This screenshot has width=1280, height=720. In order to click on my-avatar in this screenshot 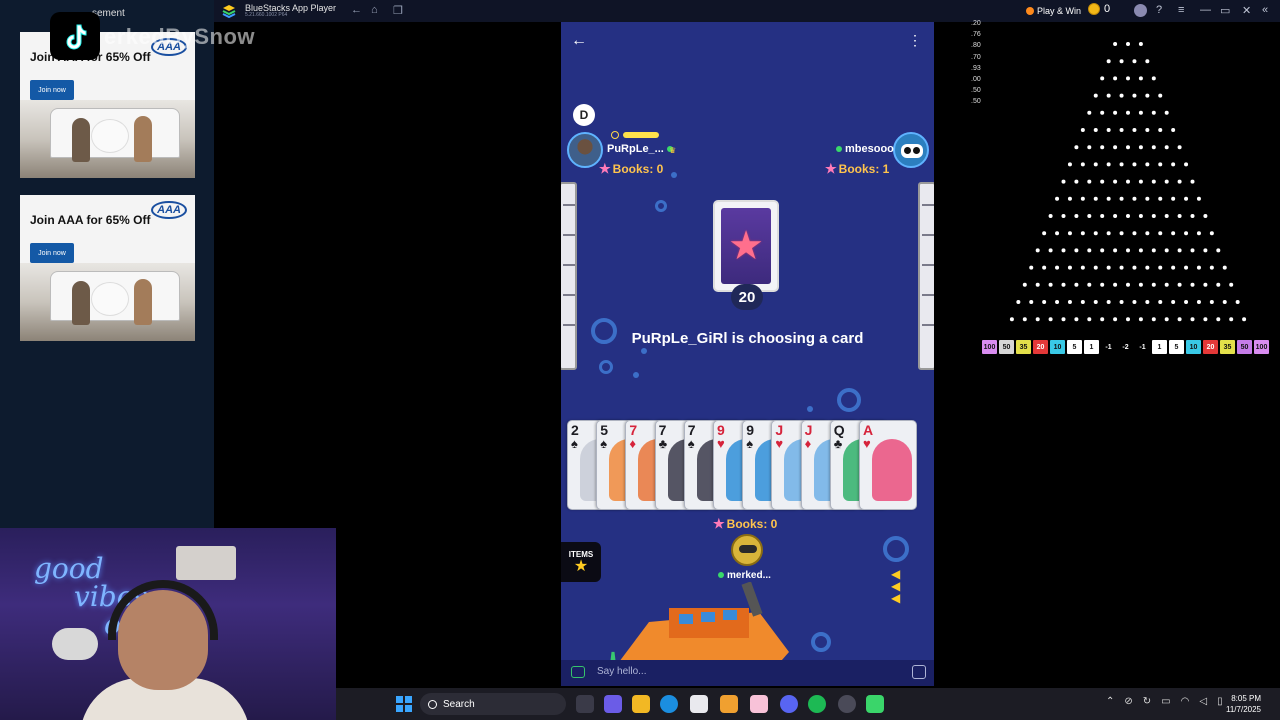, I will do `click(747, 550)`.